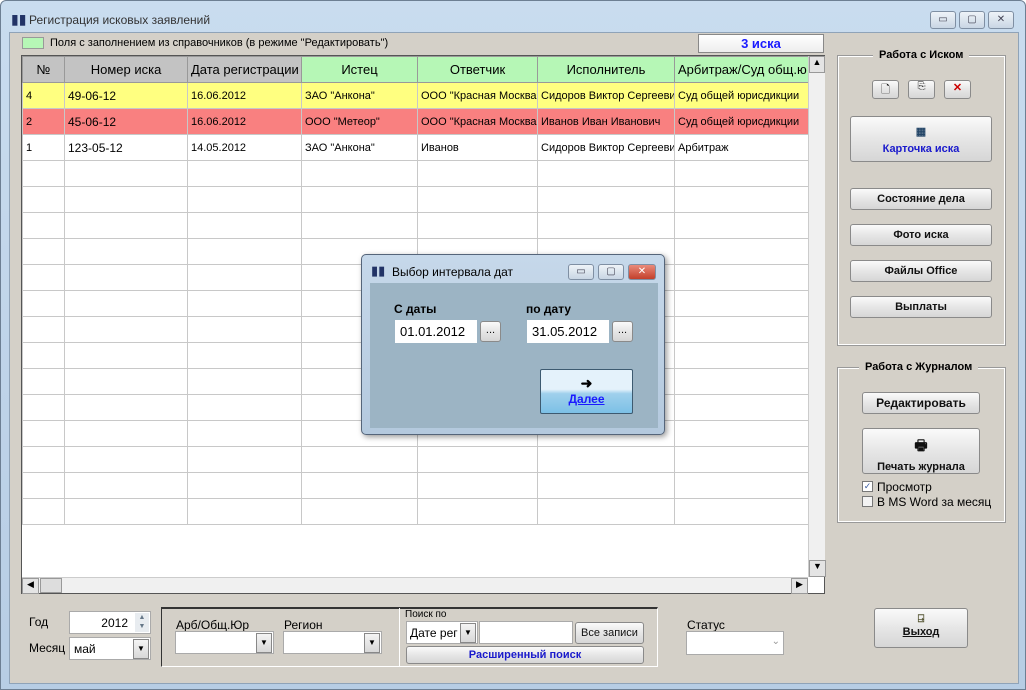  I want to click on dialog-minimize-button: ▭, so click(581, 272).